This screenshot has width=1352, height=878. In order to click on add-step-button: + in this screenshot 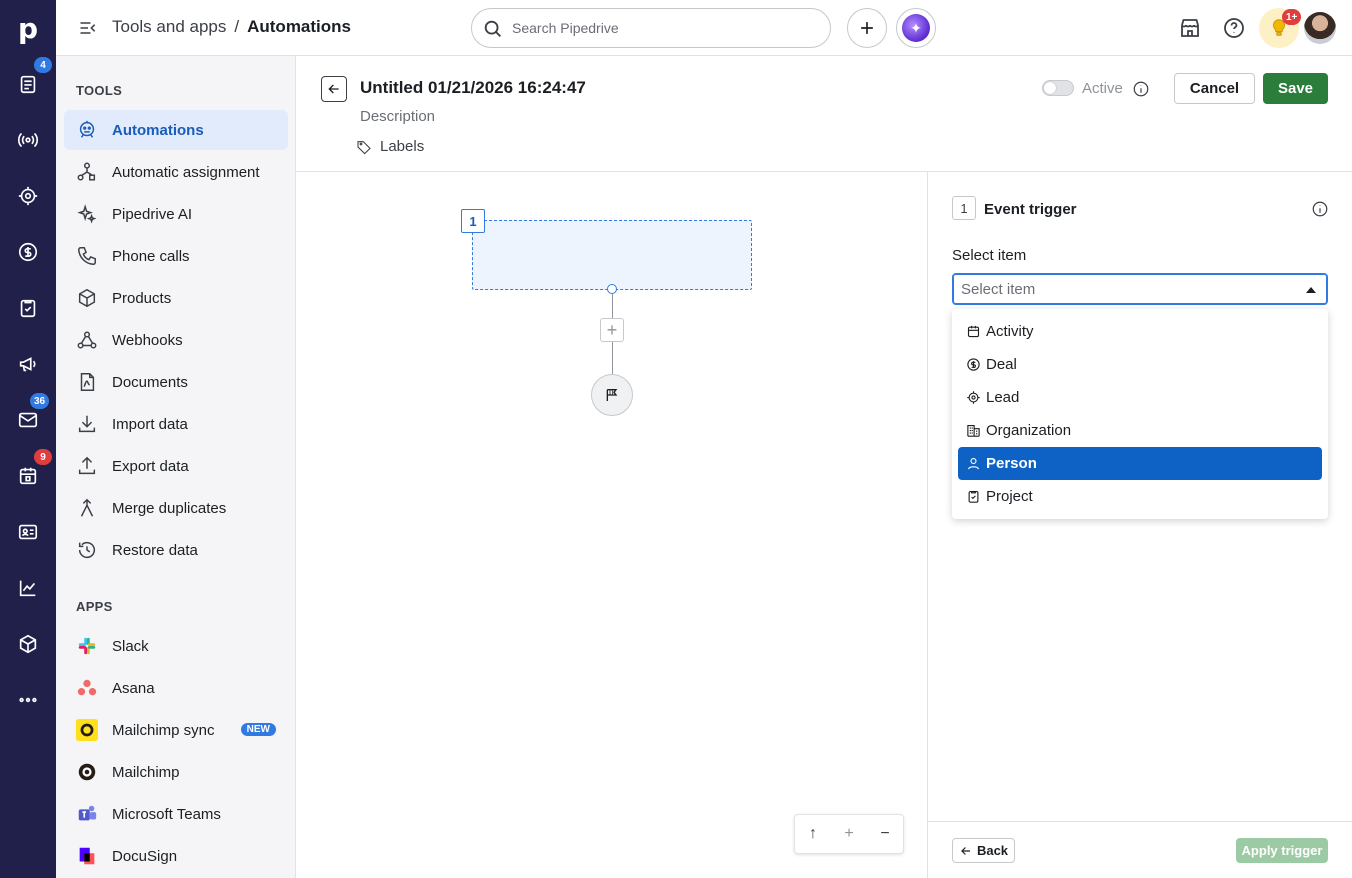, I will do `click(612, 330)`.